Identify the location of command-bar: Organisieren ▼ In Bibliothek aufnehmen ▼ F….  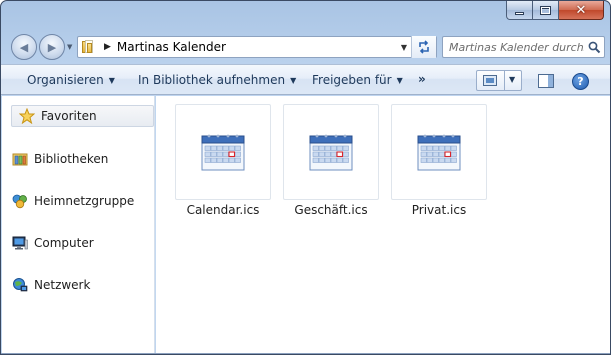
(305, 79).